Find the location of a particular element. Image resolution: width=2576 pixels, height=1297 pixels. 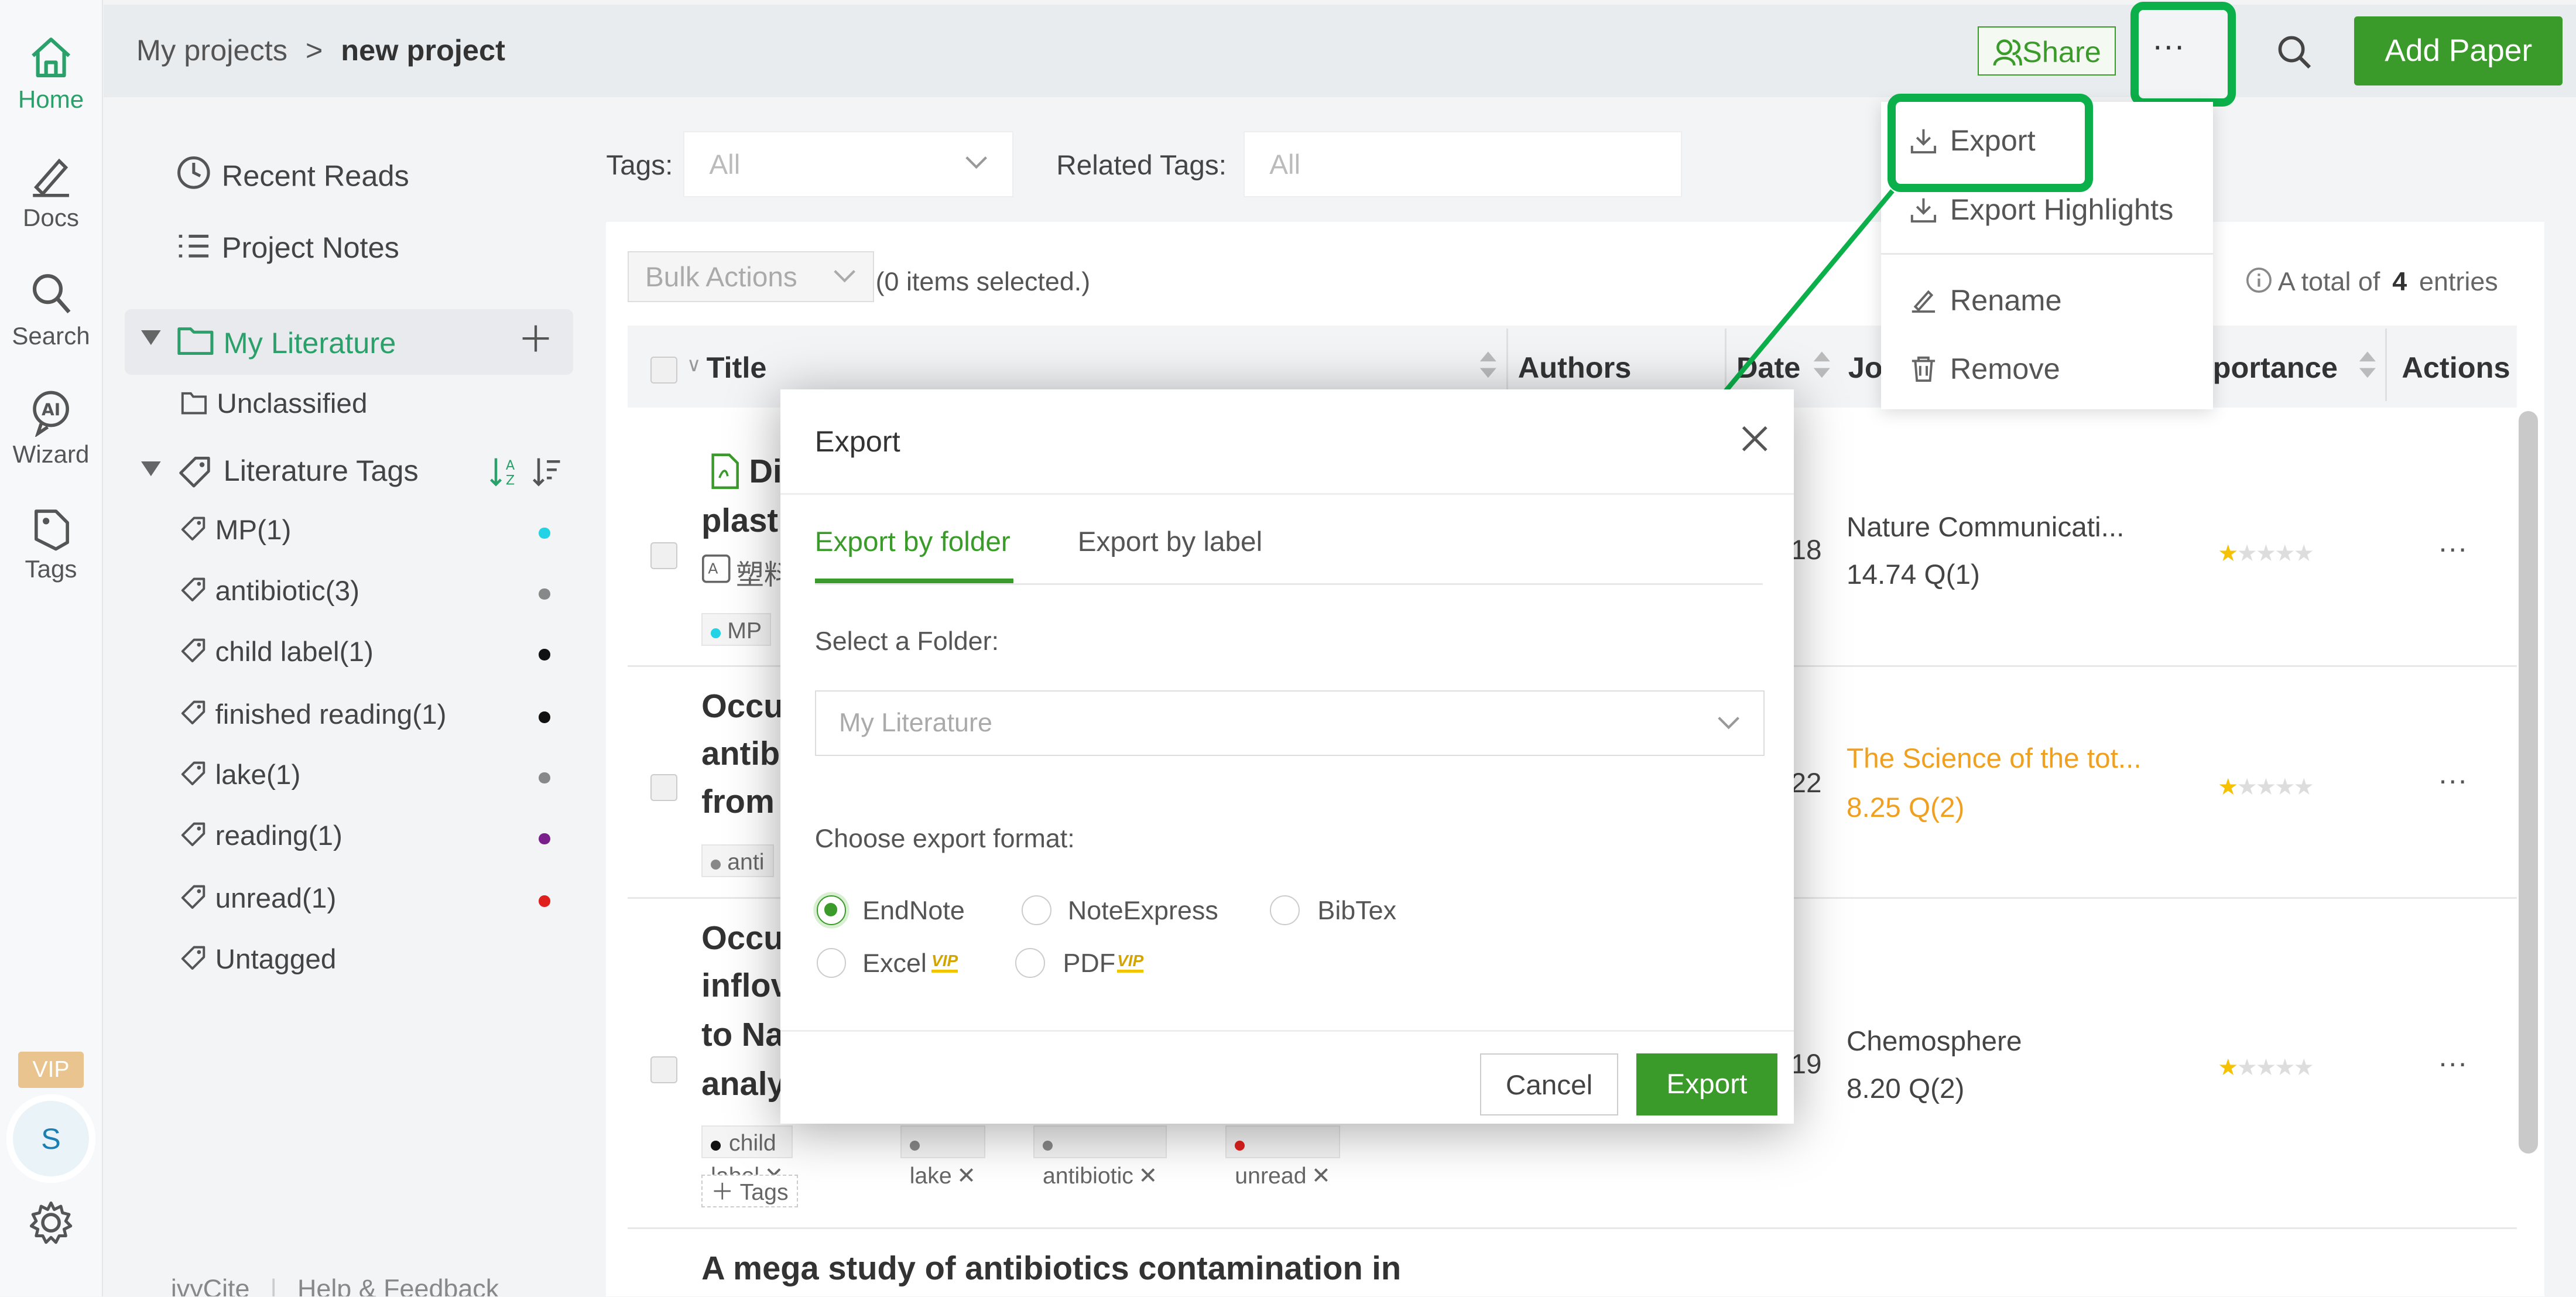

sidebar-tag-item: finished reading(1) is located at coordinates (314, 715).